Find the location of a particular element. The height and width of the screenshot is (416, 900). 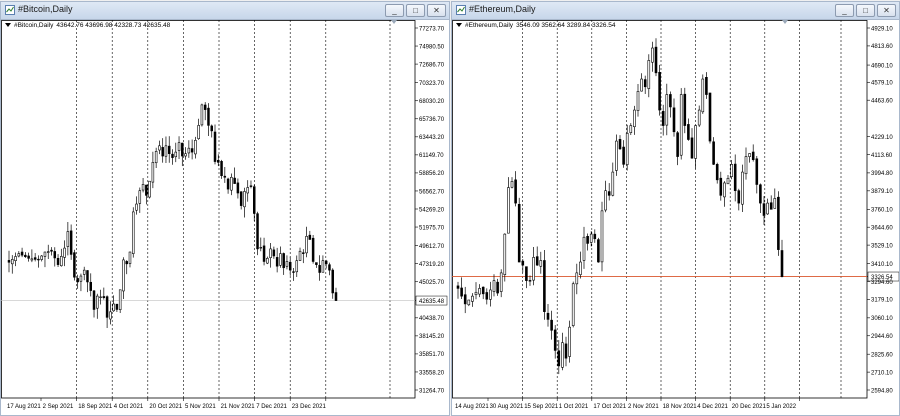

y-tick-label: 2710.10 is located at coordinates (882, 373).